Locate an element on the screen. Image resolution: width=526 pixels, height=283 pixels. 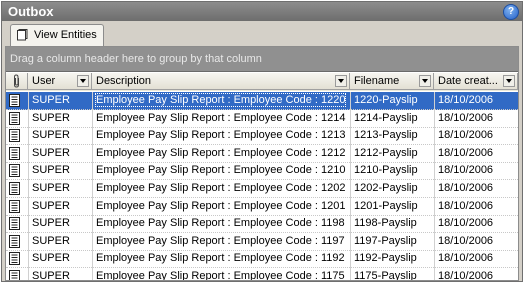
paperclip-icon is located at coordinates (16, 81).